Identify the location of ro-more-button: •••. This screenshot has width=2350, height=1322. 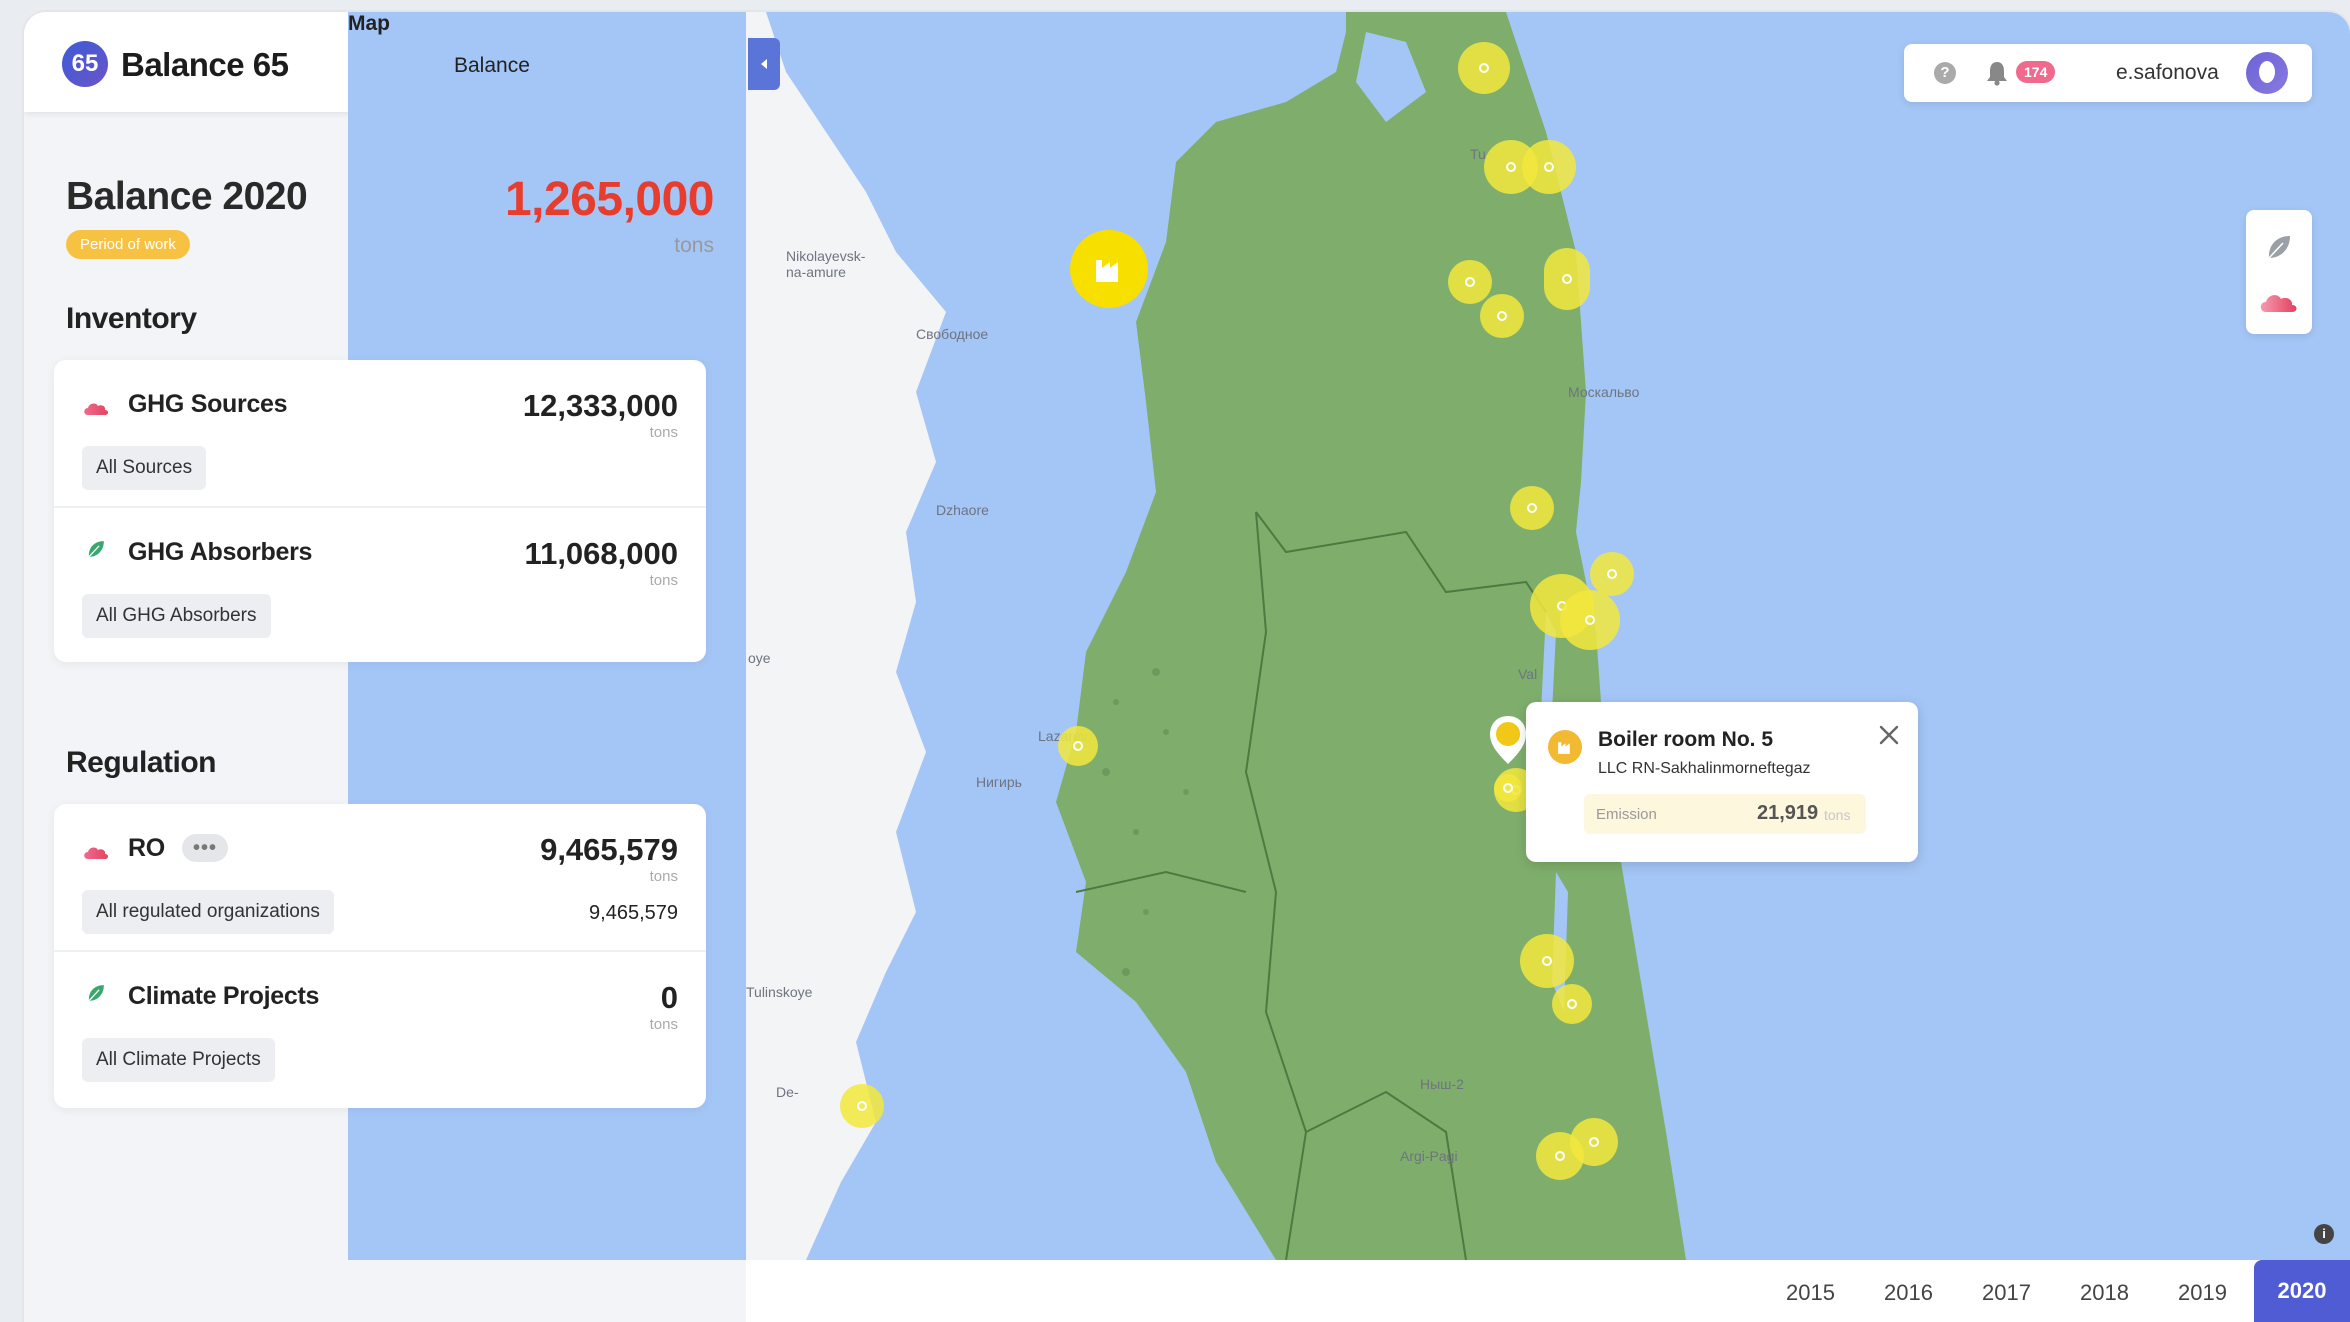
(205, 848).